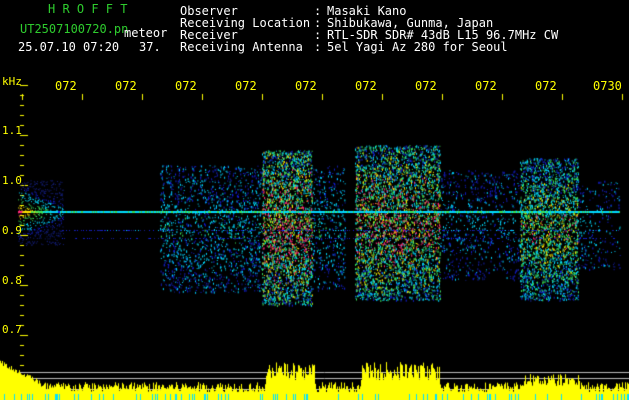 The image size is (629, 400). What do you see at coordinates (12, 180) in the screenshot?
I see `y-tick-label: 1.0` at bounding box center [12, 180].